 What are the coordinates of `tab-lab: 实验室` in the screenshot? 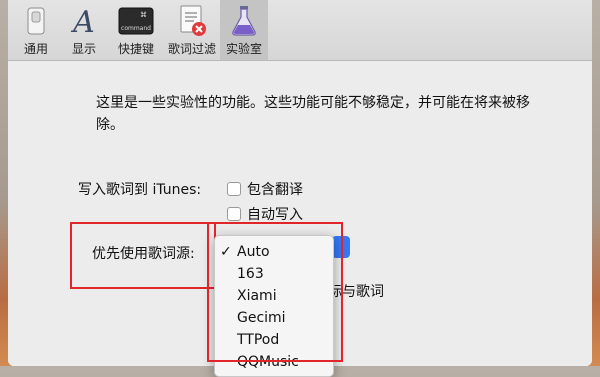 It's located at (244, 30).